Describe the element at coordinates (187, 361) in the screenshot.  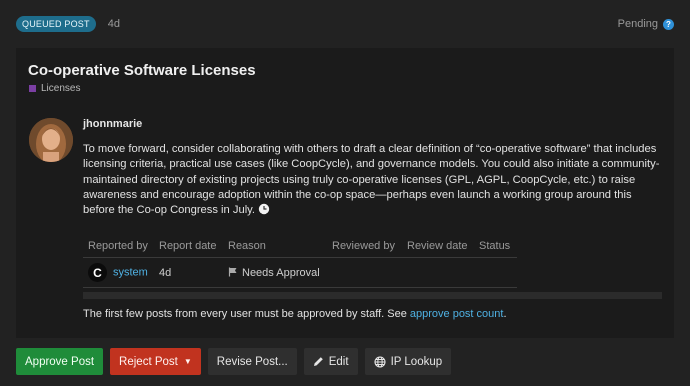
I see `caret-down-icon: ▼` at that location.